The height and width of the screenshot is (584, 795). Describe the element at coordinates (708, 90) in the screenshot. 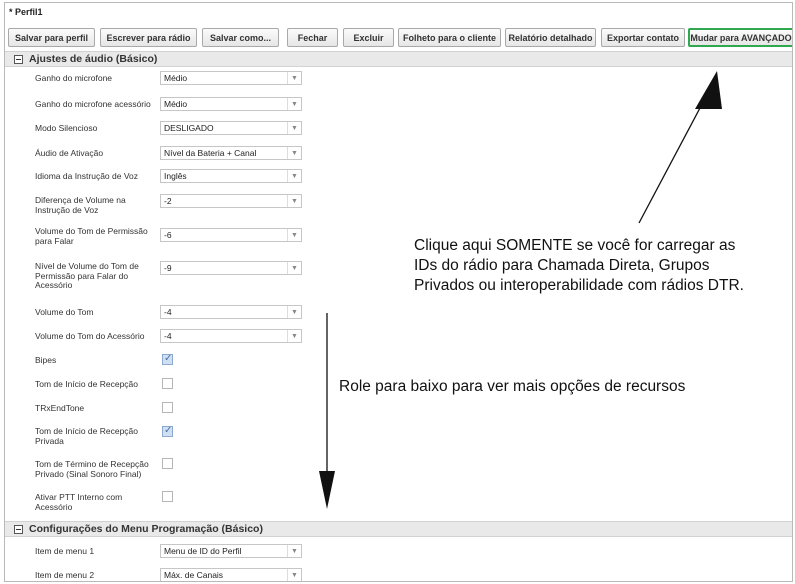

I see `pointer-arrowhead` at that location.